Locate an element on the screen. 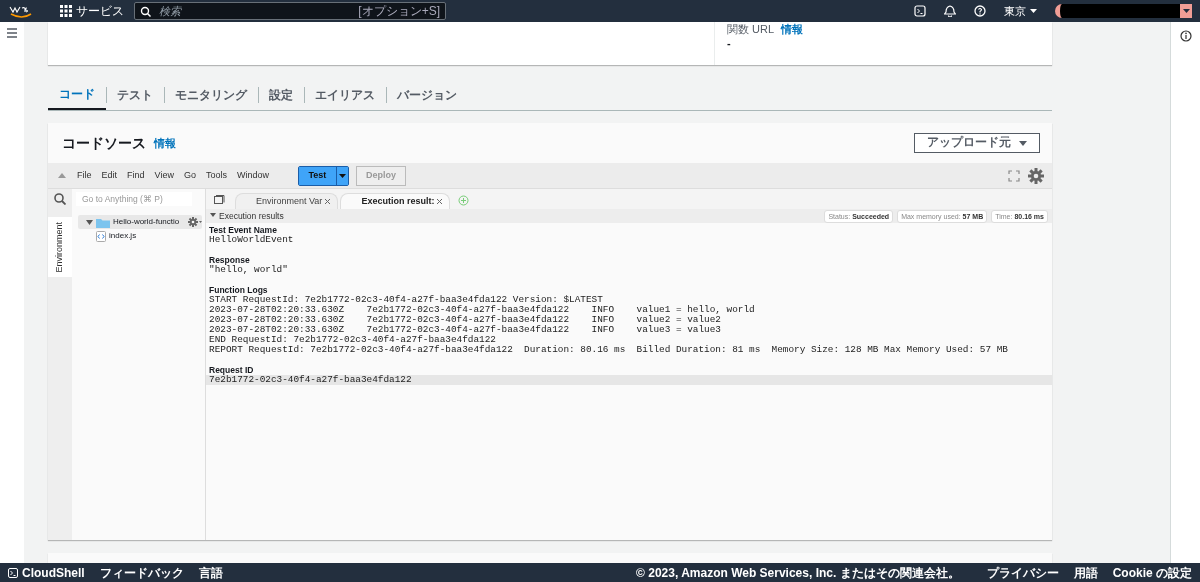 Image resolution: width=1200 pixels, height=582 pixels. panel-toggle-icon is located at coordinates (219, 200).